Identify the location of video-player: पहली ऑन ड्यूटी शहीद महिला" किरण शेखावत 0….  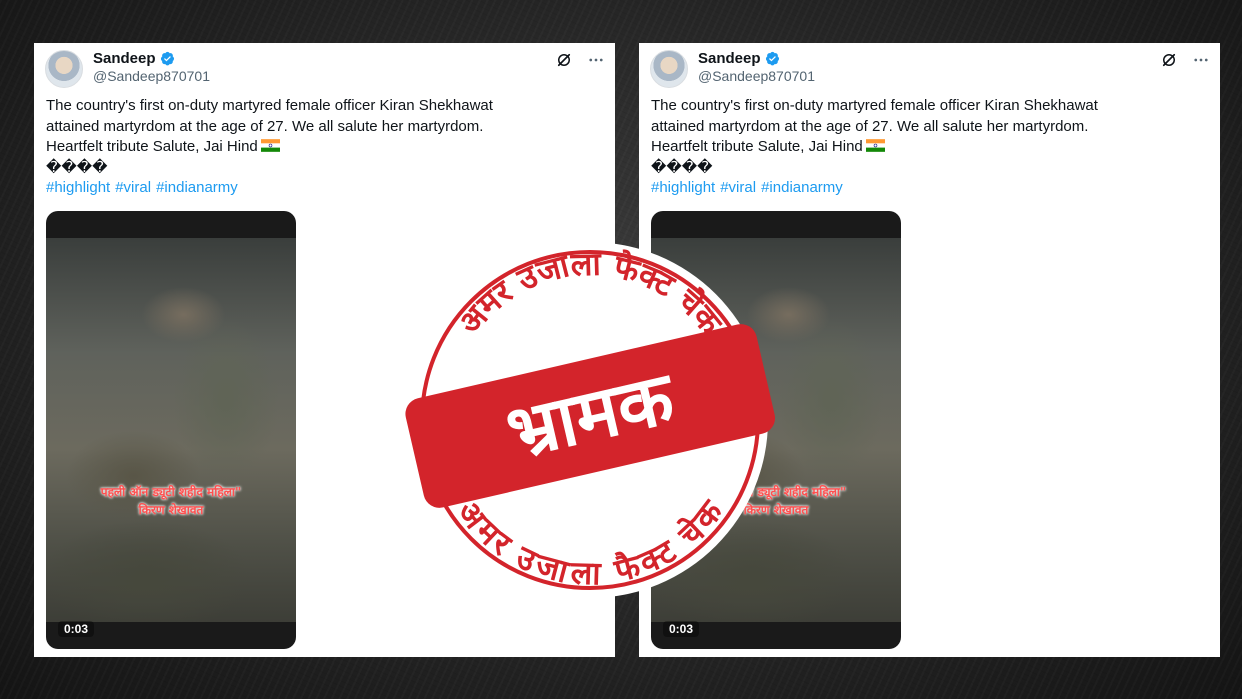
(171, 430).